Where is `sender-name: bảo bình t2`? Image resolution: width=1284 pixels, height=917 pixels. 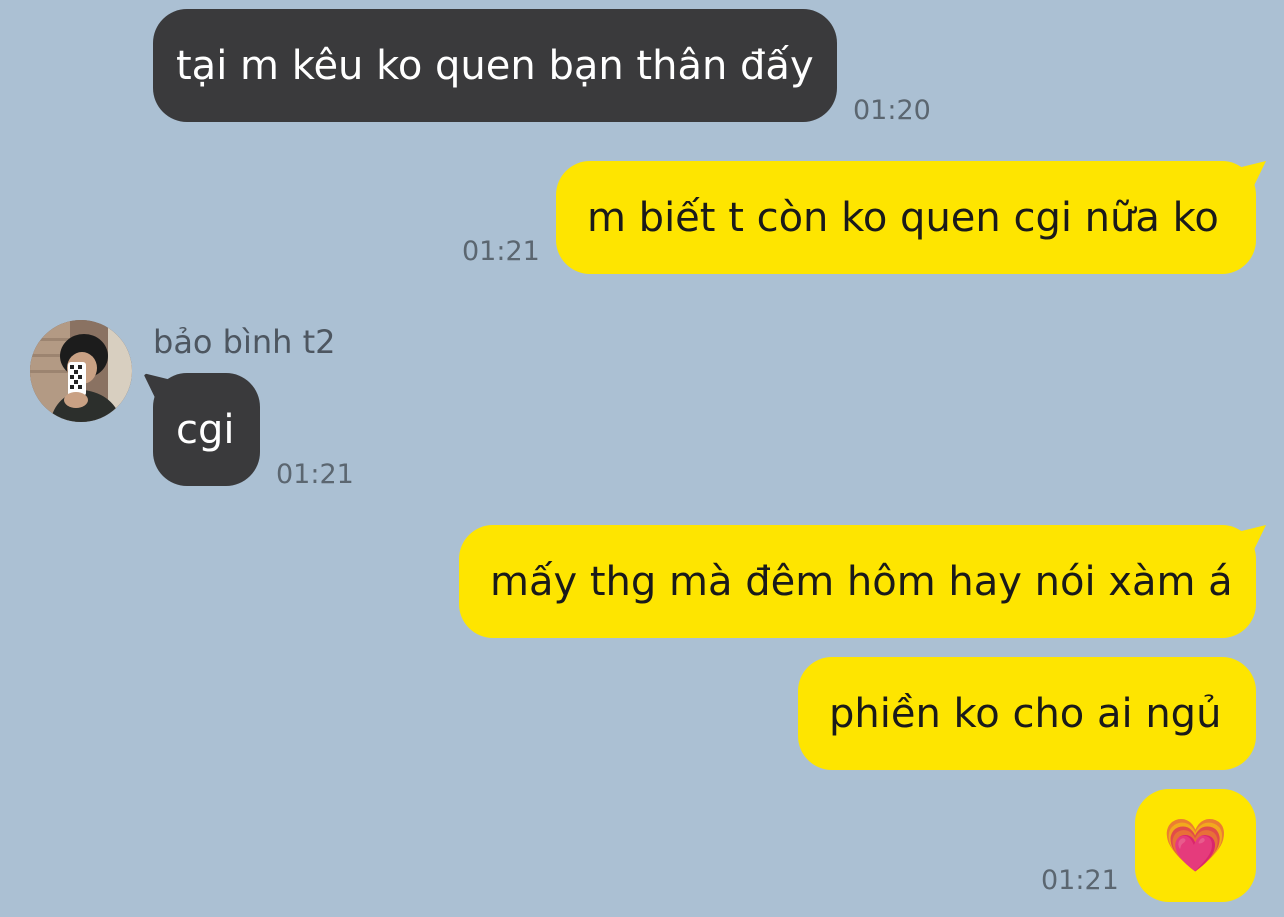
sender-name: bảo bình t2 is located at coordinates (244, 342).